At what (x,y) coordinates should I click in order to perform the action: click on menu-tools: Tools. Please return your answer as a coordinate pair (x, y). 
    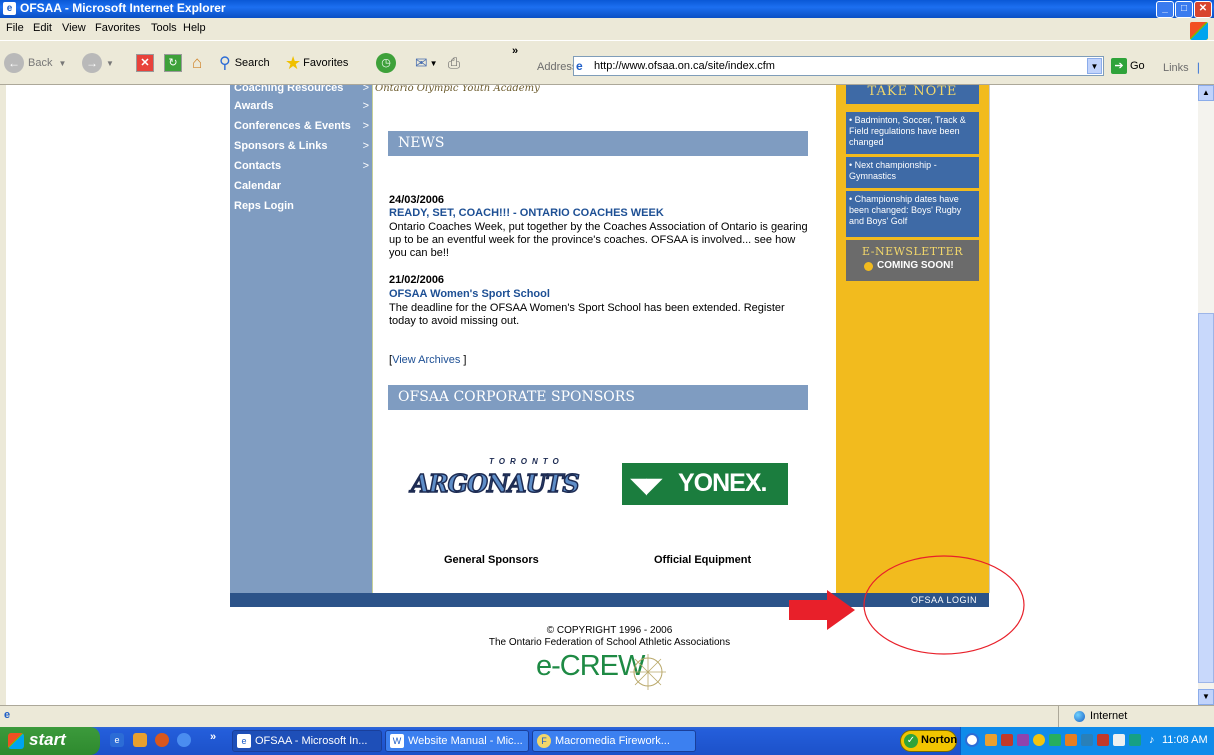
    Looking at the image, I should click on (164, 28).